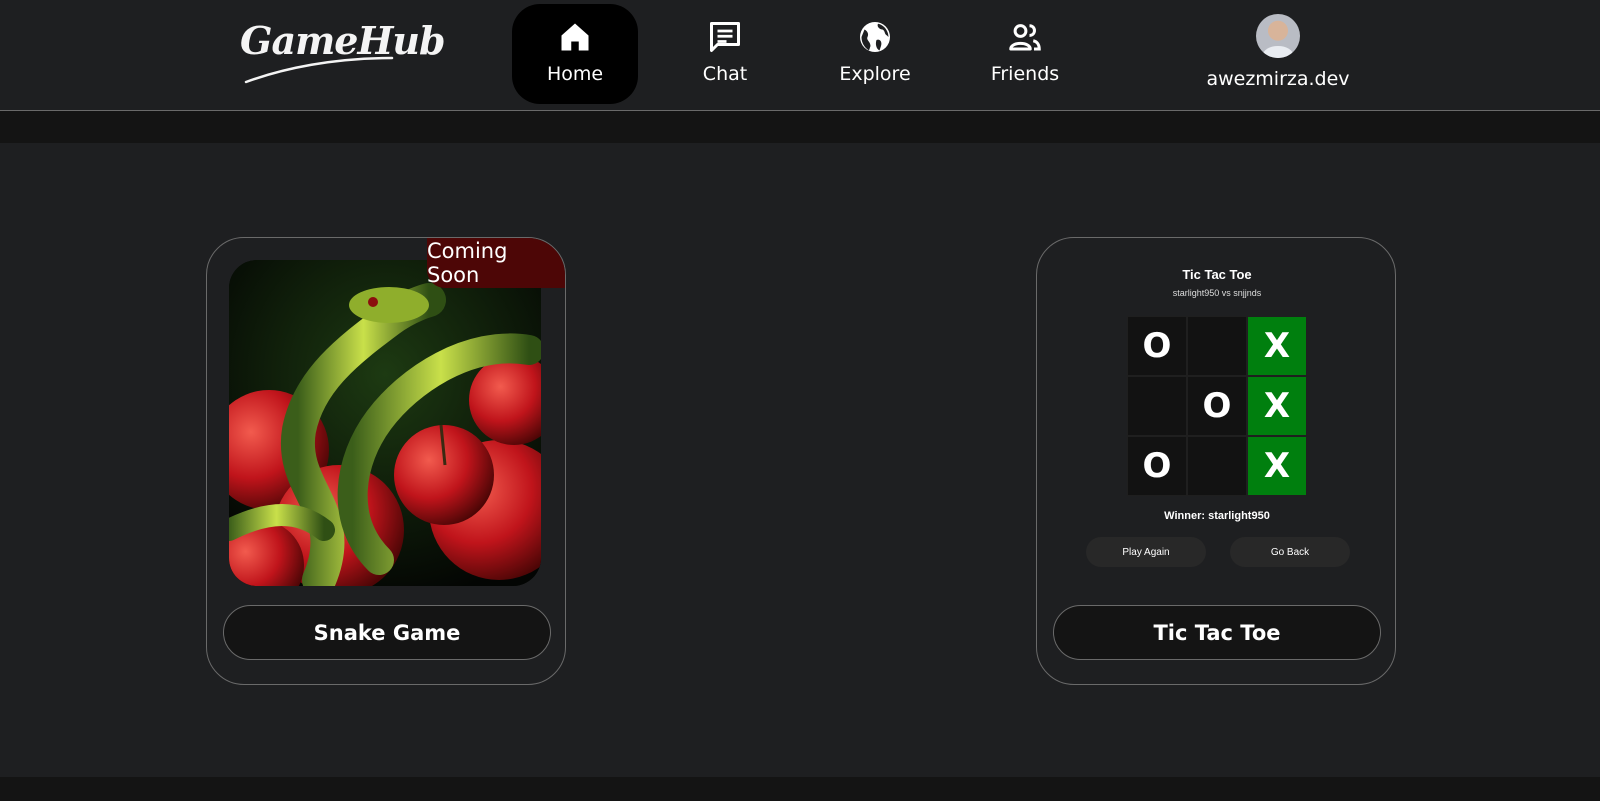 This screenshot has height=801, width=1600. I want to click on play-again-button: Play Again, so click(1146, 552).